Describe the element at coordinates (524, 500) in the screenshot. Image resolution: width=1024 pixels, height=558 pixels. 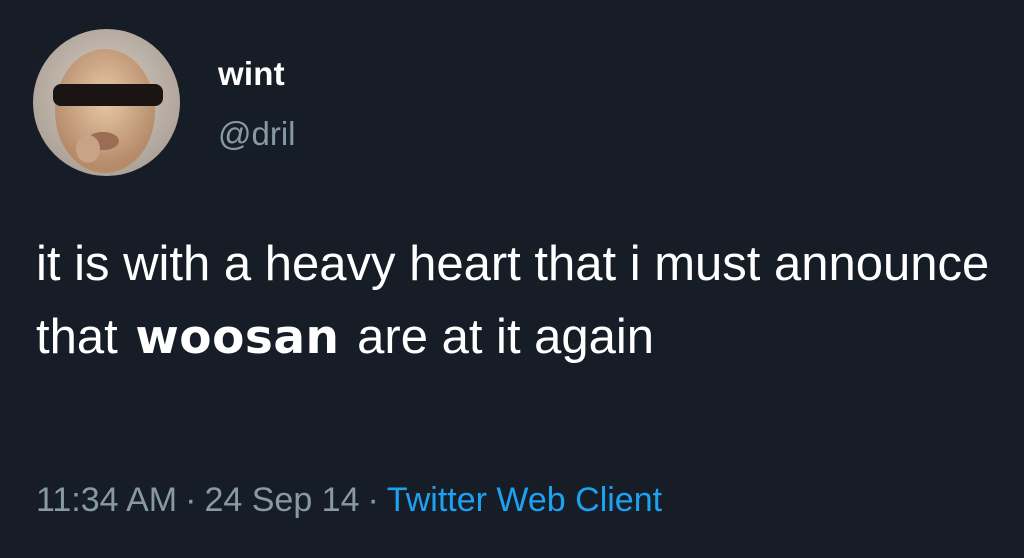
I see `tweet-source-link: Twitter Web Client` at that location.